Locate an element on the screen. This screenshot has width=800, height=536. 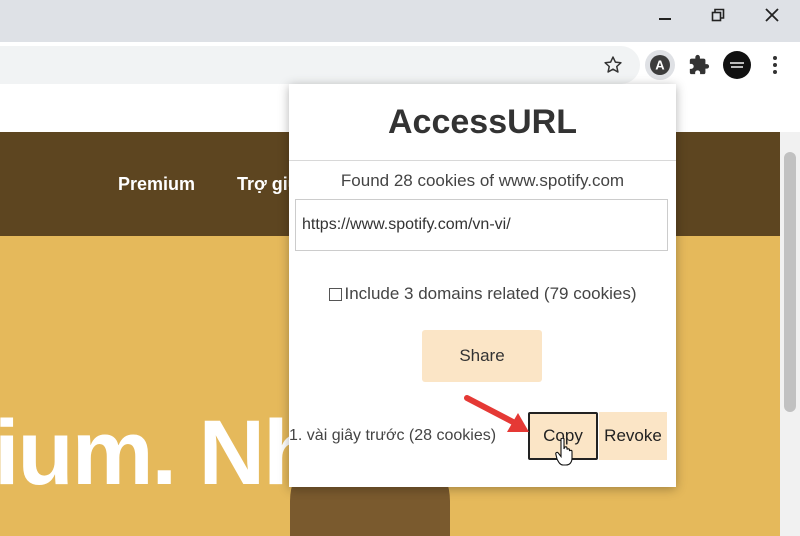
extension-letter: A is located at coordinates (660, 65).